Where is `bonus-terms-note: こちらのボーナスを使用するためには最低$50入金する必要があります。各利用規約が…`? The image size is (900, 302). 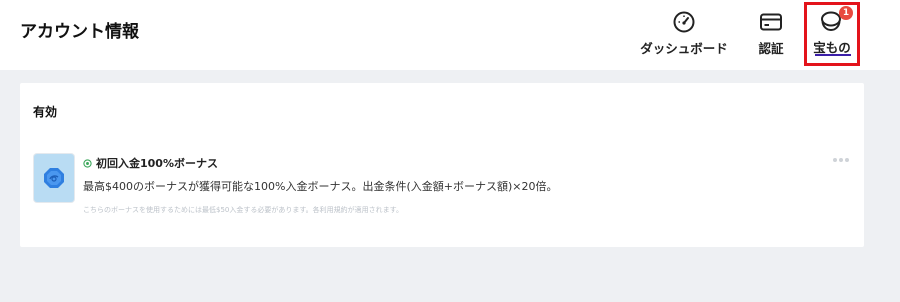
bonus-terms-note: こちらのボーナスを使用するためには最低$50入金する必要があります。各利用規約が… is located at coordinates (243, 210).